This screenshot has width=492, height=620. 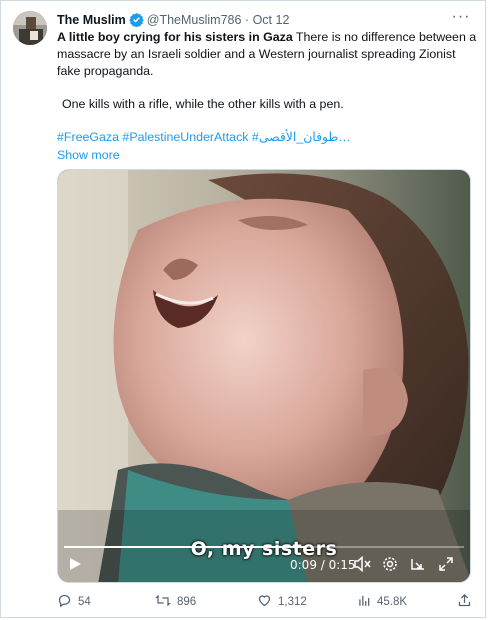 What do you see at coordinates (292, 602) in the screenshot?
I see `like-count: 1,312` at bounding box center [292, 602].